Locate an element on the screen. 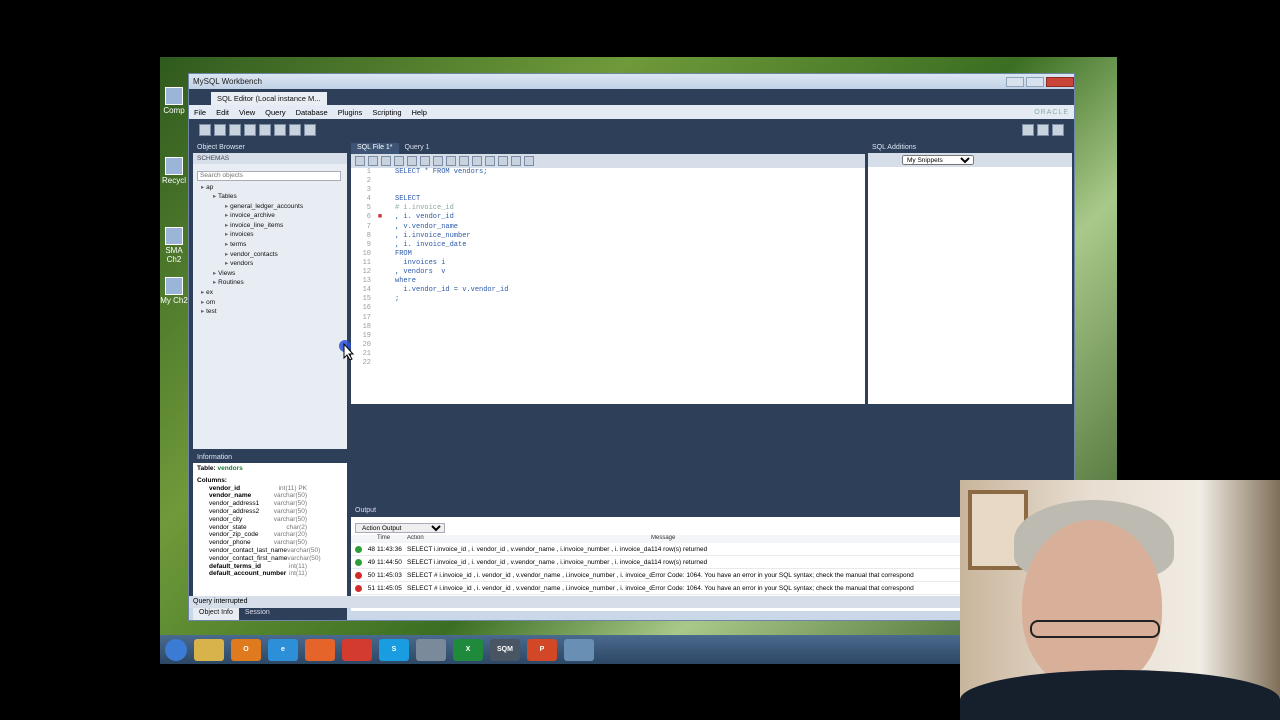 The image size is (1280, 720). desktop-icon: Recycl is located at coordinates (174, 171).